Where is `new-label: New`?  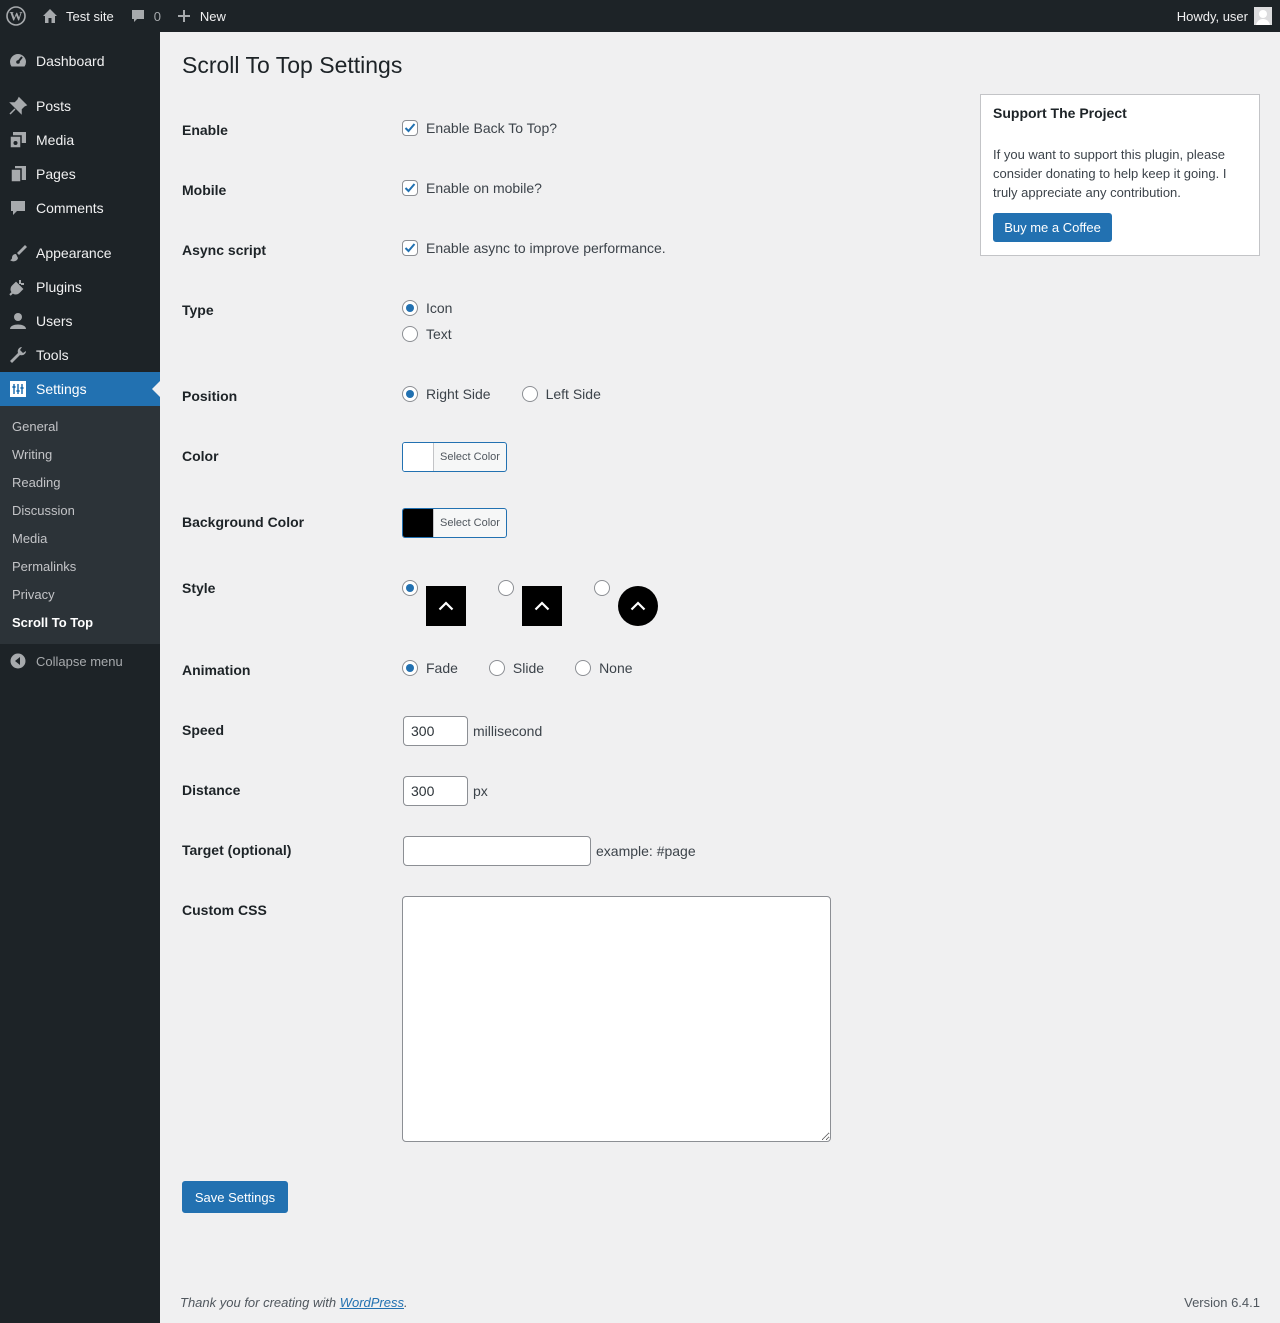
new-label: New is located at coordinates (212, 16).